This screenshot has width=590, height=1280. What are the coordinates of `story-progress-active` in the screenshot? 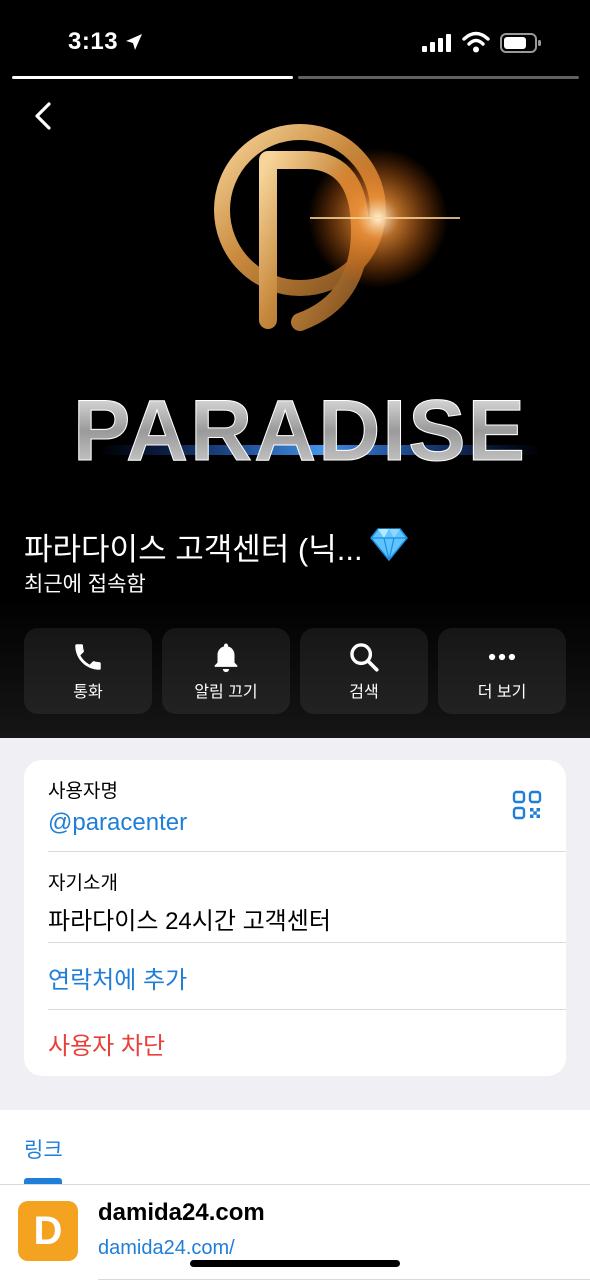 It's located at (152, 77).